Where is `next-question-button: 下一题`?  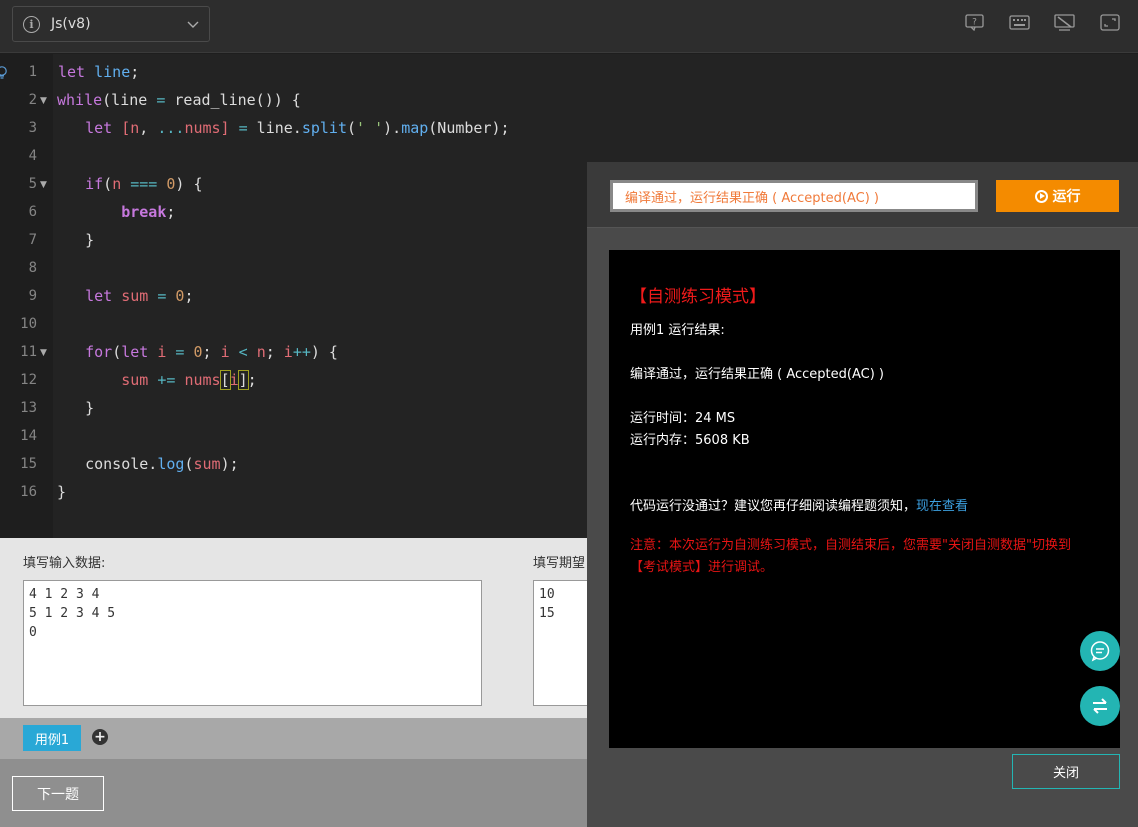
next-question-button: 下一题 is located at coordinates (58, 793).